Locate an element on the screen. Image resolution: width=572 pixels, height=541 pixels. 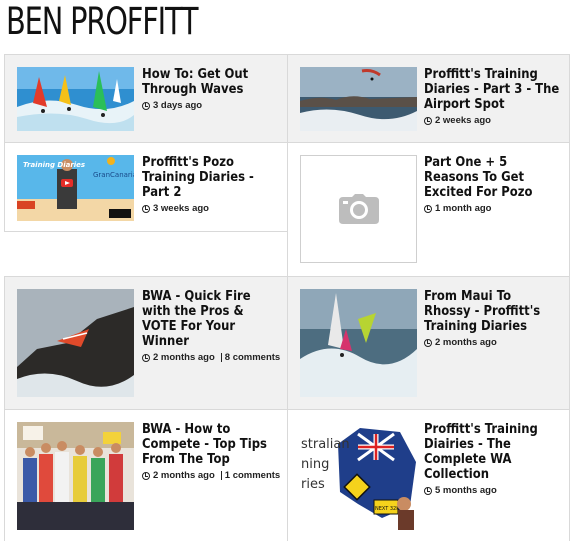
article-meta: 1 month ago is located at coordinates (494, 208).